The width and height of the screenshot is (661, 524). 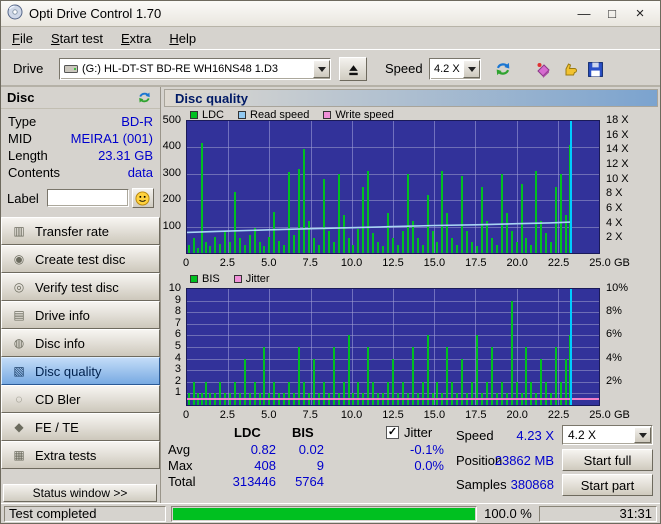 I want to click on start-part-button: Start part, so click(x=607, y=485).